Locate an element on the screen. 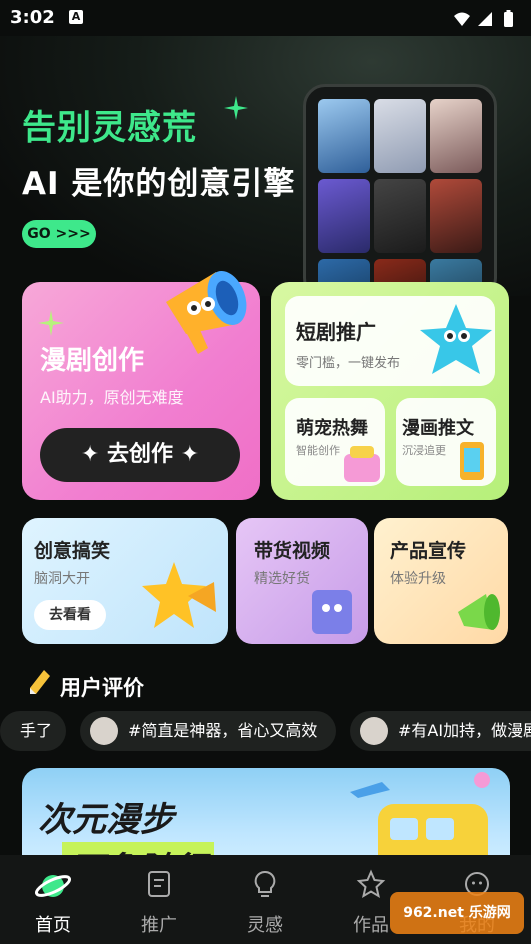  signal-icon is located at coordinates (485, 19).